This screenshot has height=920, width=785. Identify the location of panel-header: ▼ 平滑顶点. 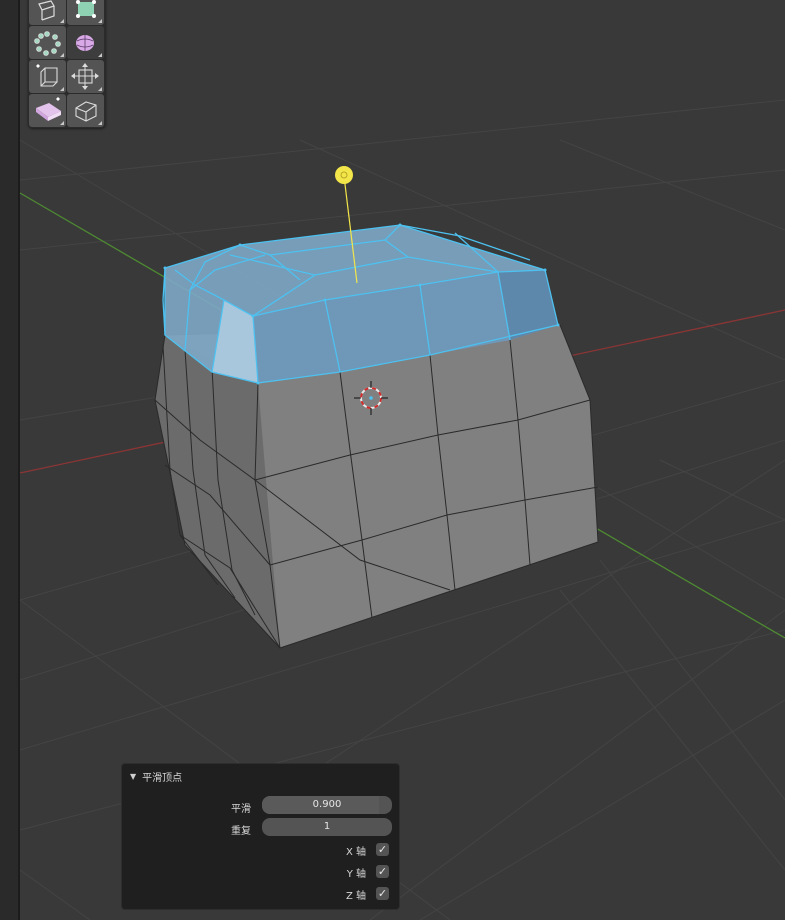
(156, 776).